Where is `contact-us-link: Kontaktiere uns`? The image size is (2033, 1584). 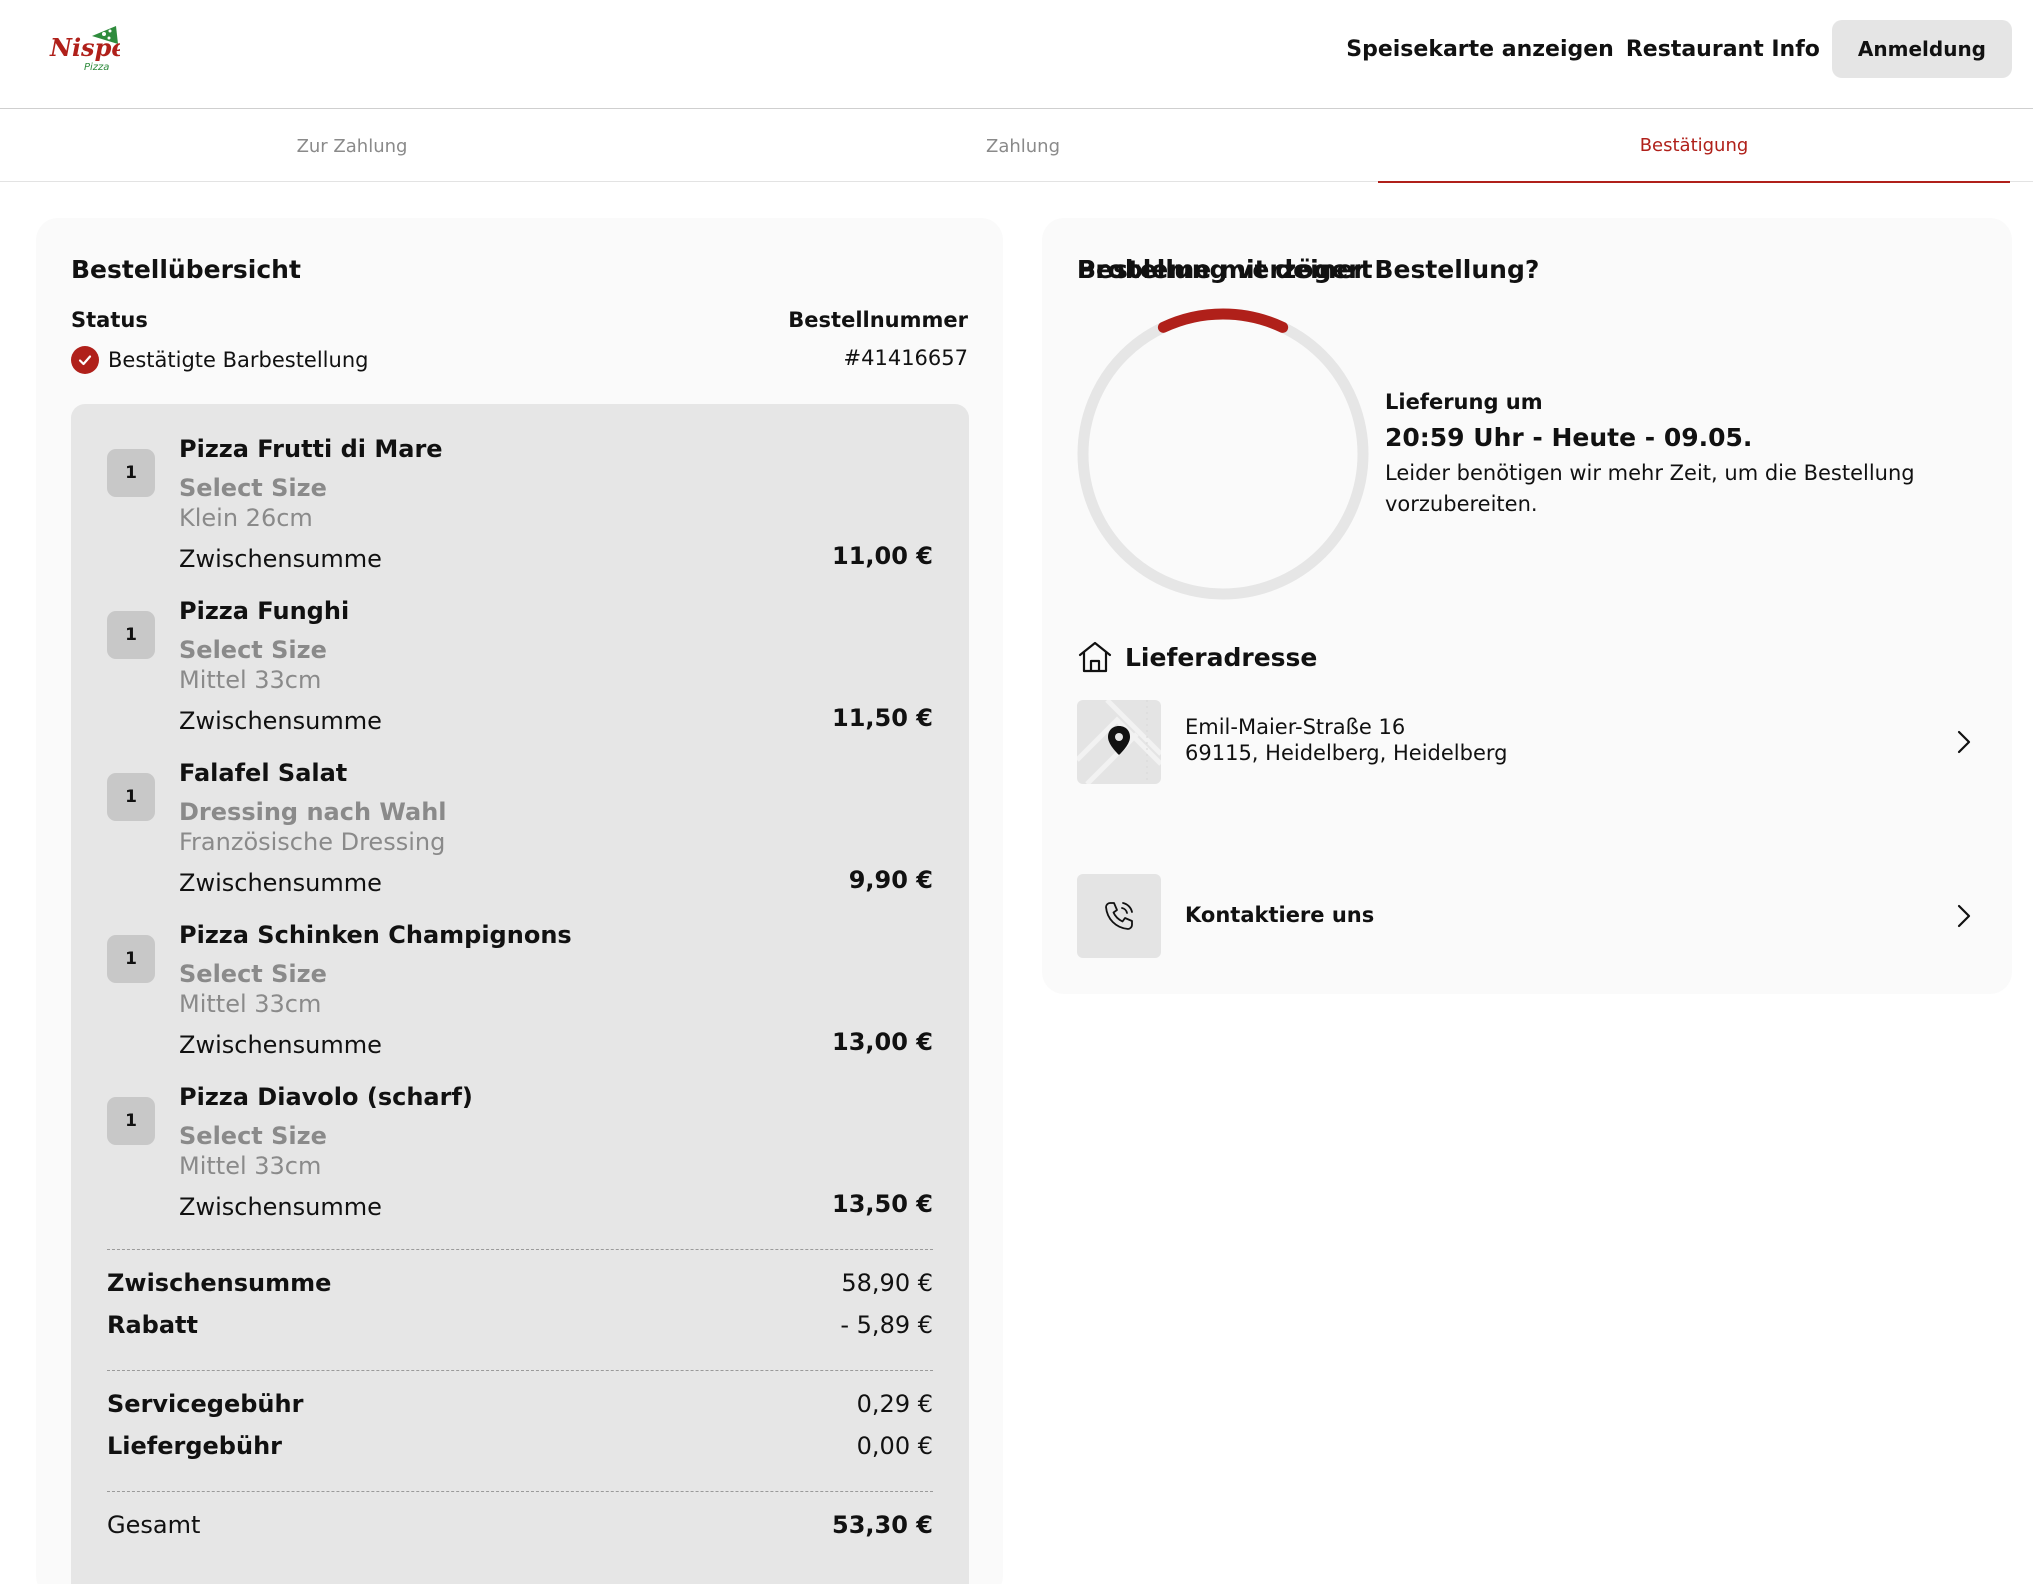
contact-us-link: Kontaktiere uns is located at coordinates (1279, 915).